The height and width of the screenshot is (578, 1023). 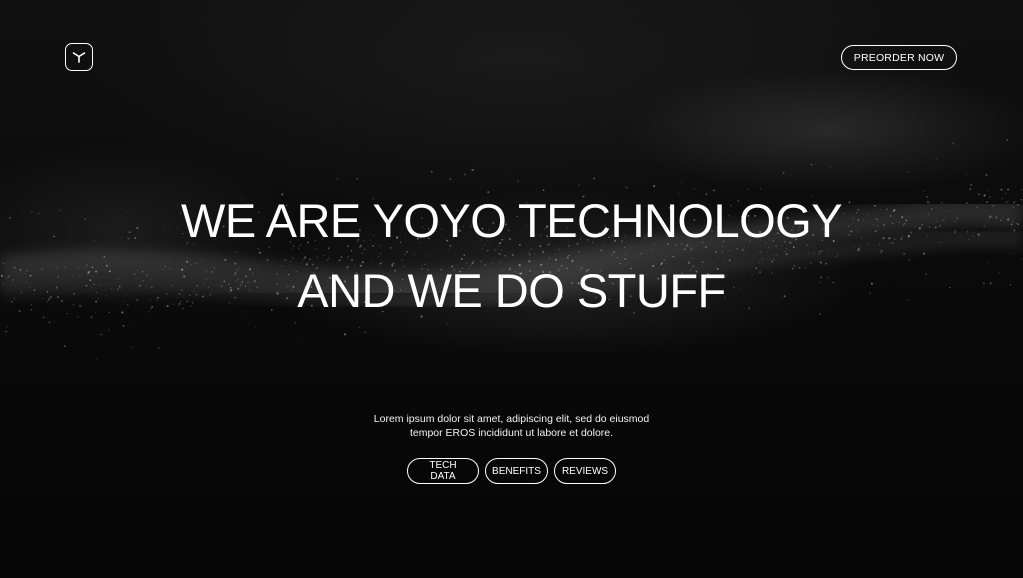 I want to click on benefits-button: BENEFITS, so click(x=516, y=471).